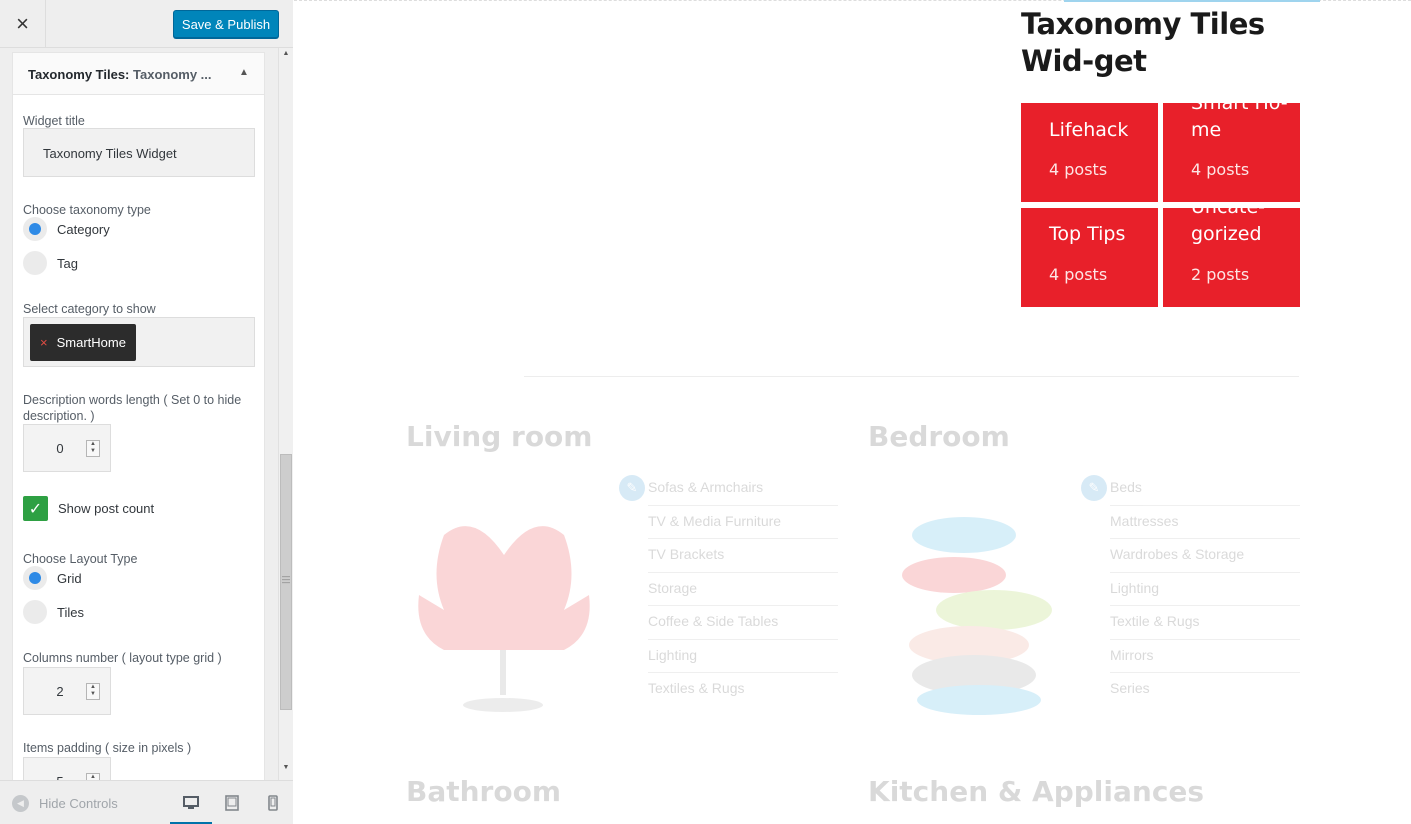 The image size is (1411, 824). What do you see at coordinates (1087, 234) in the screenshot?
I see `tile-name: Top Tips` at bounding box center [1087, 234].